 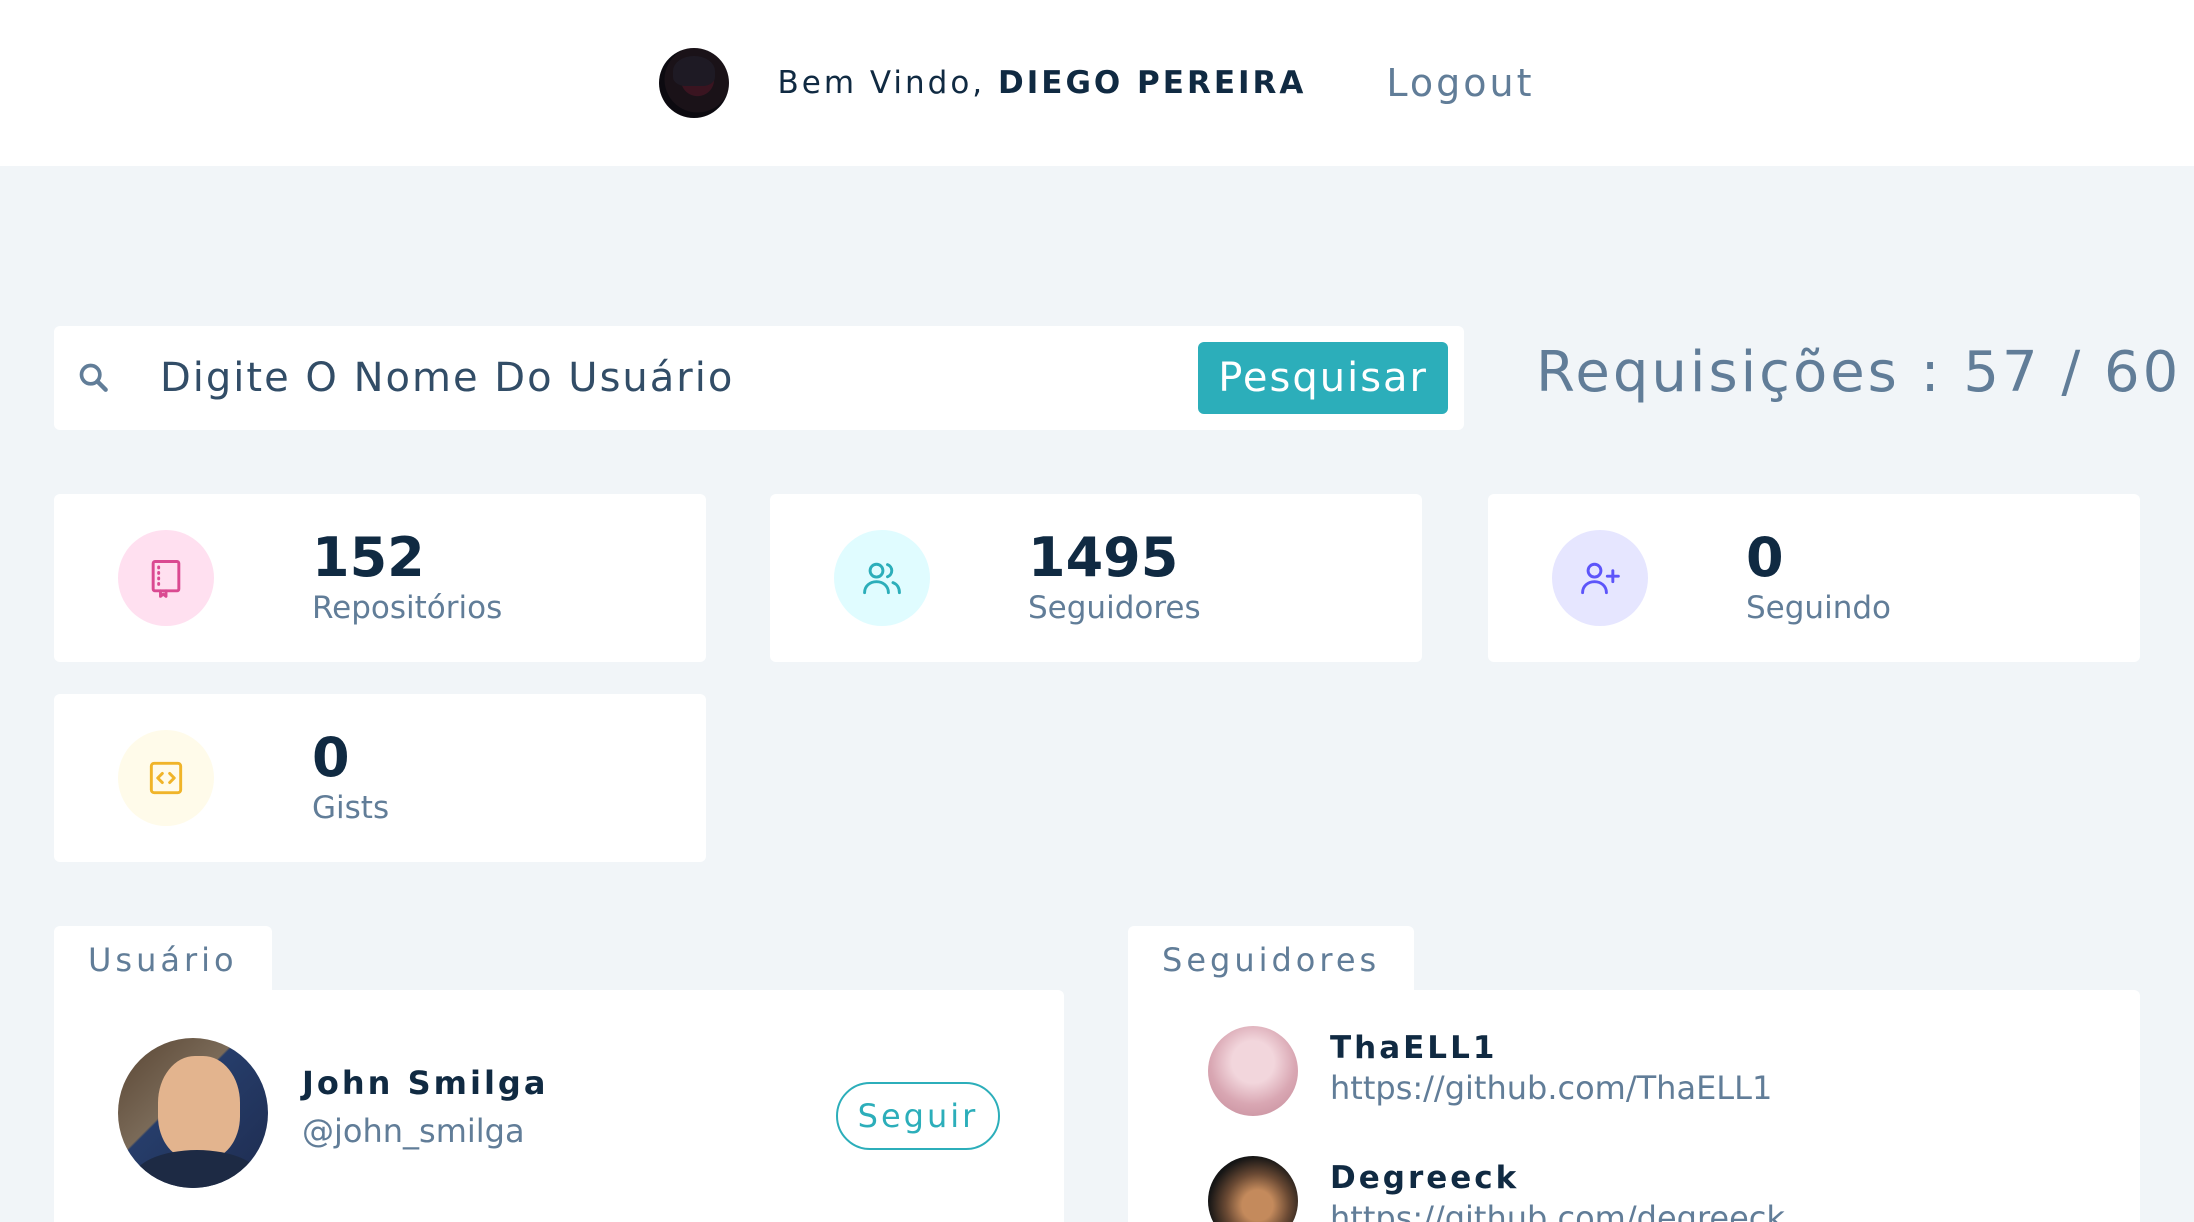 What do you see at coordinates (1818, 578) in the screenshot?
I see `stat-text: 0 Seguindo` at bounding box center [1818, 578].